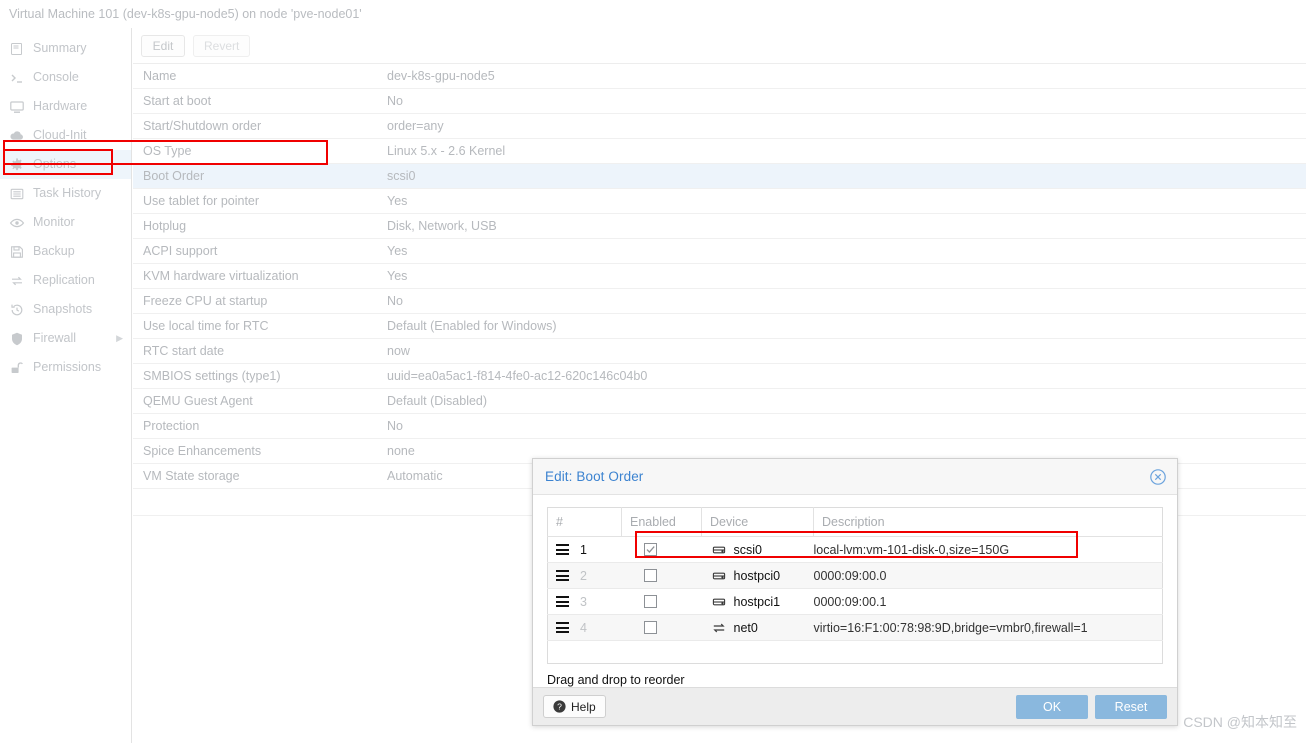 The height and width of the screenshot is (743, 1306). I want to click on sidebar-item-task-history: Task History, so click(65, 193).